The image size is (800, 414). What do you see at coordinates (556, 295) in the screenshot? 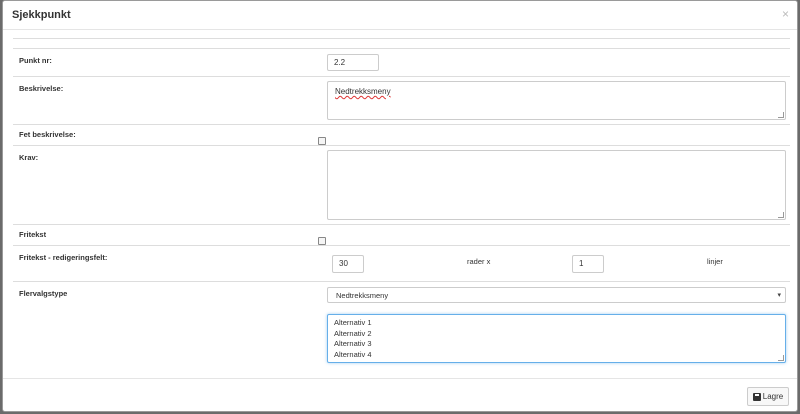
I see `flervalgstype-select: Nedtrekksmeny ▾` at bounding box center [556, 295].